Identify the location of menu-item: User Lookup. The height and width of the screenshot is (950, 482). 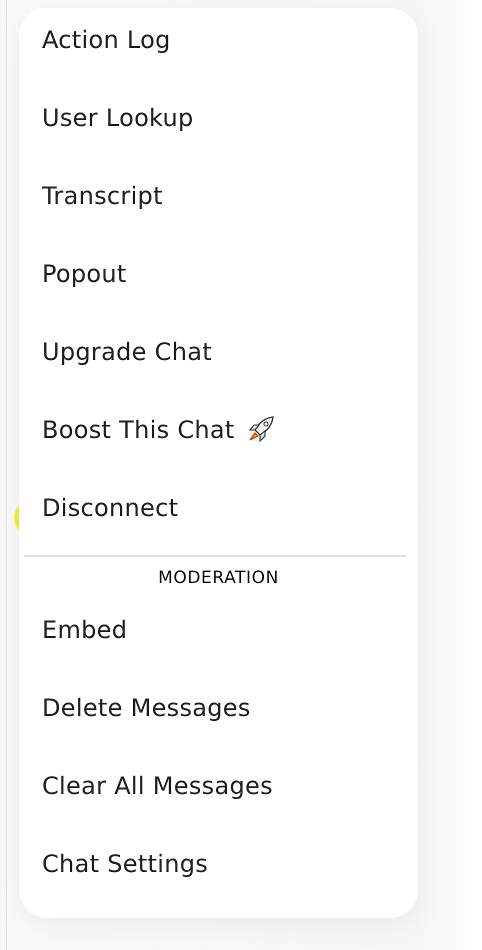
(218, 118).